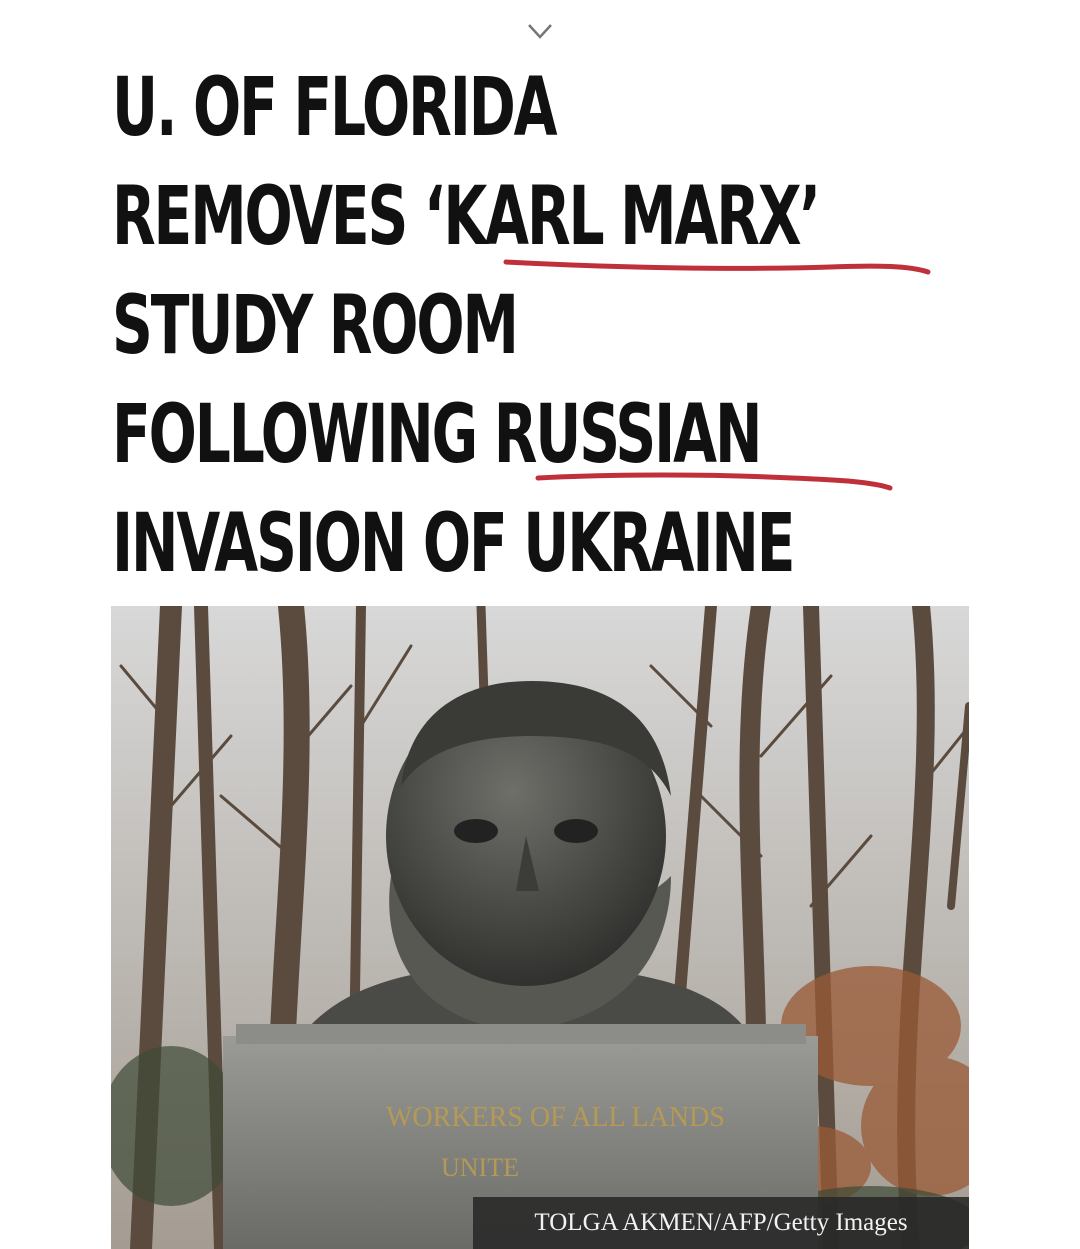  What do you see at coordinates (335, 108) in the screenshot?
I see `headline-line: U. OF FLORIDA` at bounding box center [335, 108].